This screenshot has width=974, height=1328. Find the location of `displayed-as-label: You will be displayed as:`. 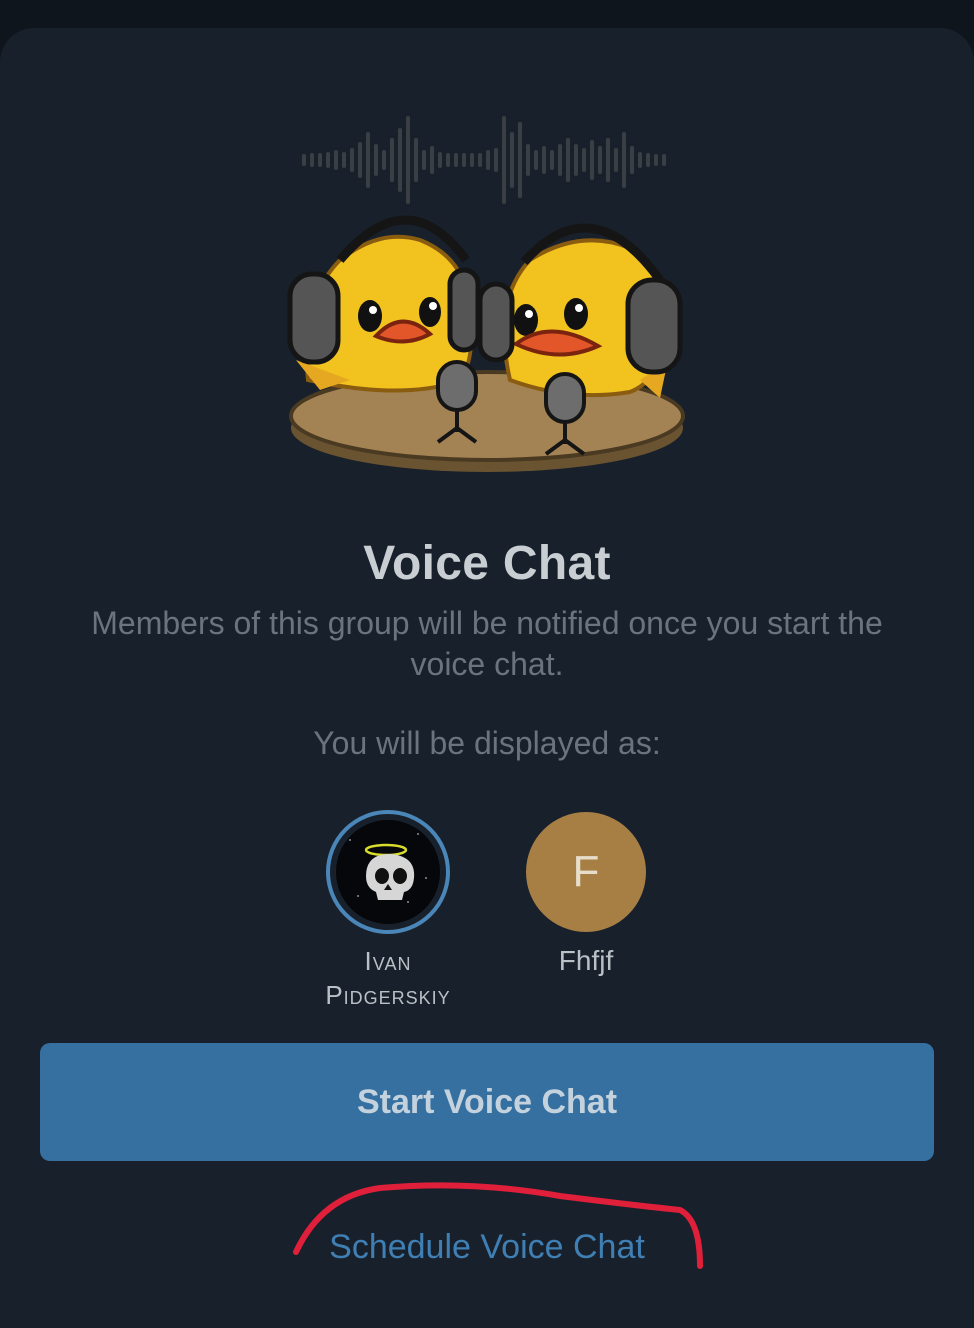

displayed-as-label: You will be displayed as: is located at coordinates (487, 743).